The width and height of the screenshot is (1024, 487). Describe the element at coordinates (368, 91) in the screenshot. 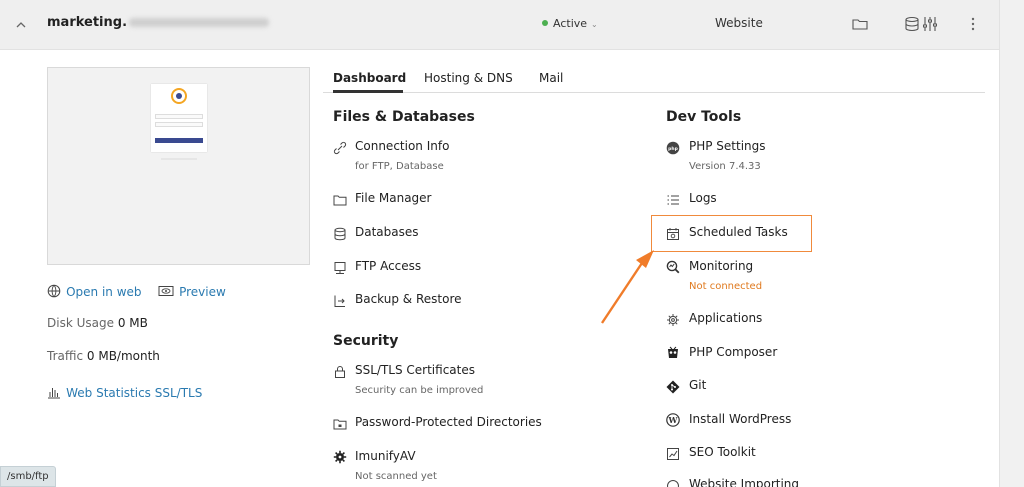

I see `active-tab-indicator` at that location.